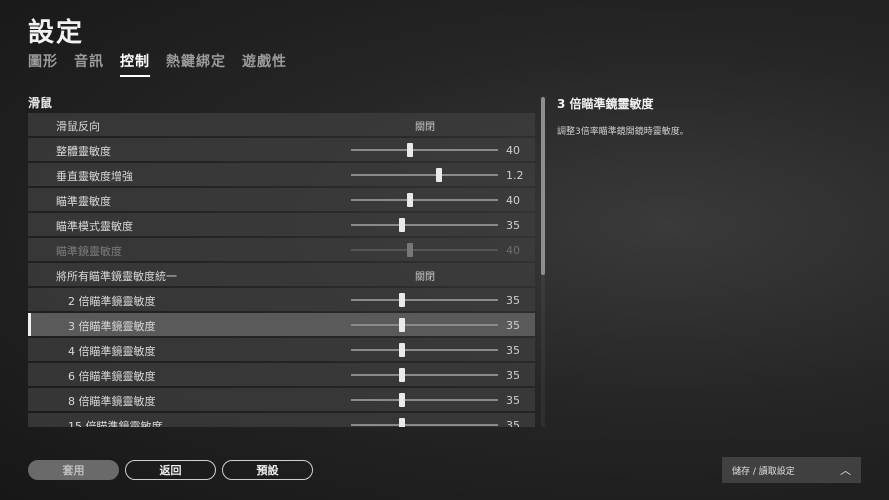  I want to click on section-title-mouse: 滑鼠, so click(40, 103).